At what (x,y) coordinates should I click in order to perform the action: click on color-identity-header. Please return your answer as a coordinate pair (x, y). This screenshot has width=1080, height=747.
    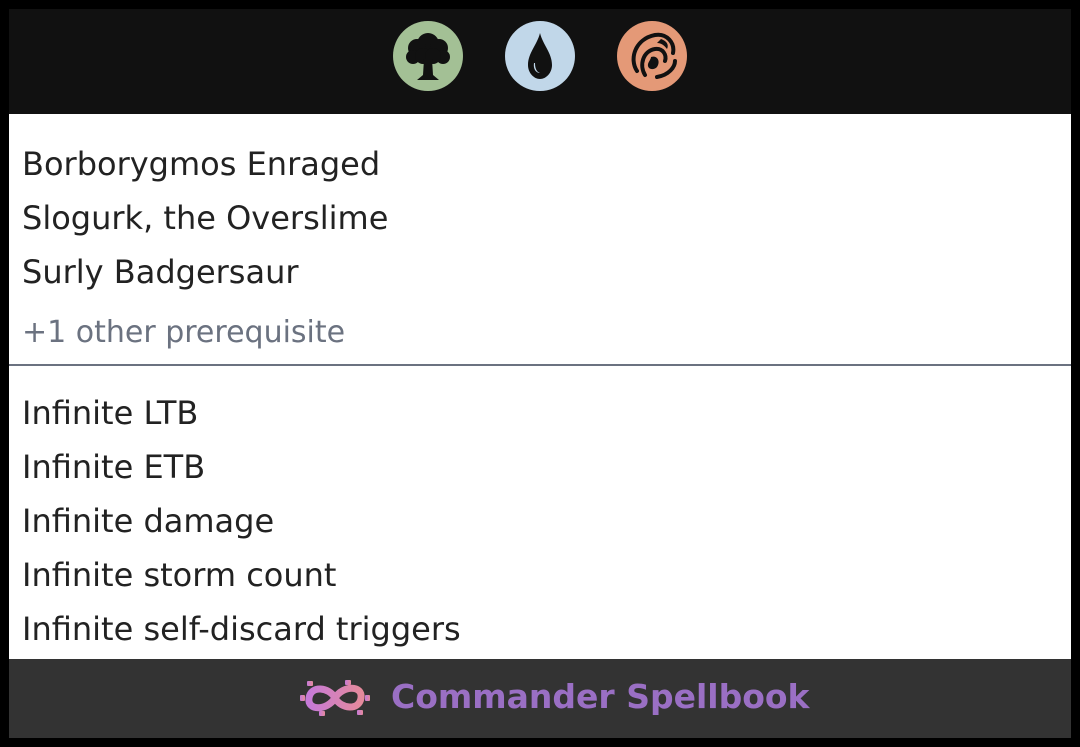
    Looking at the image, I should click on (540, 61).